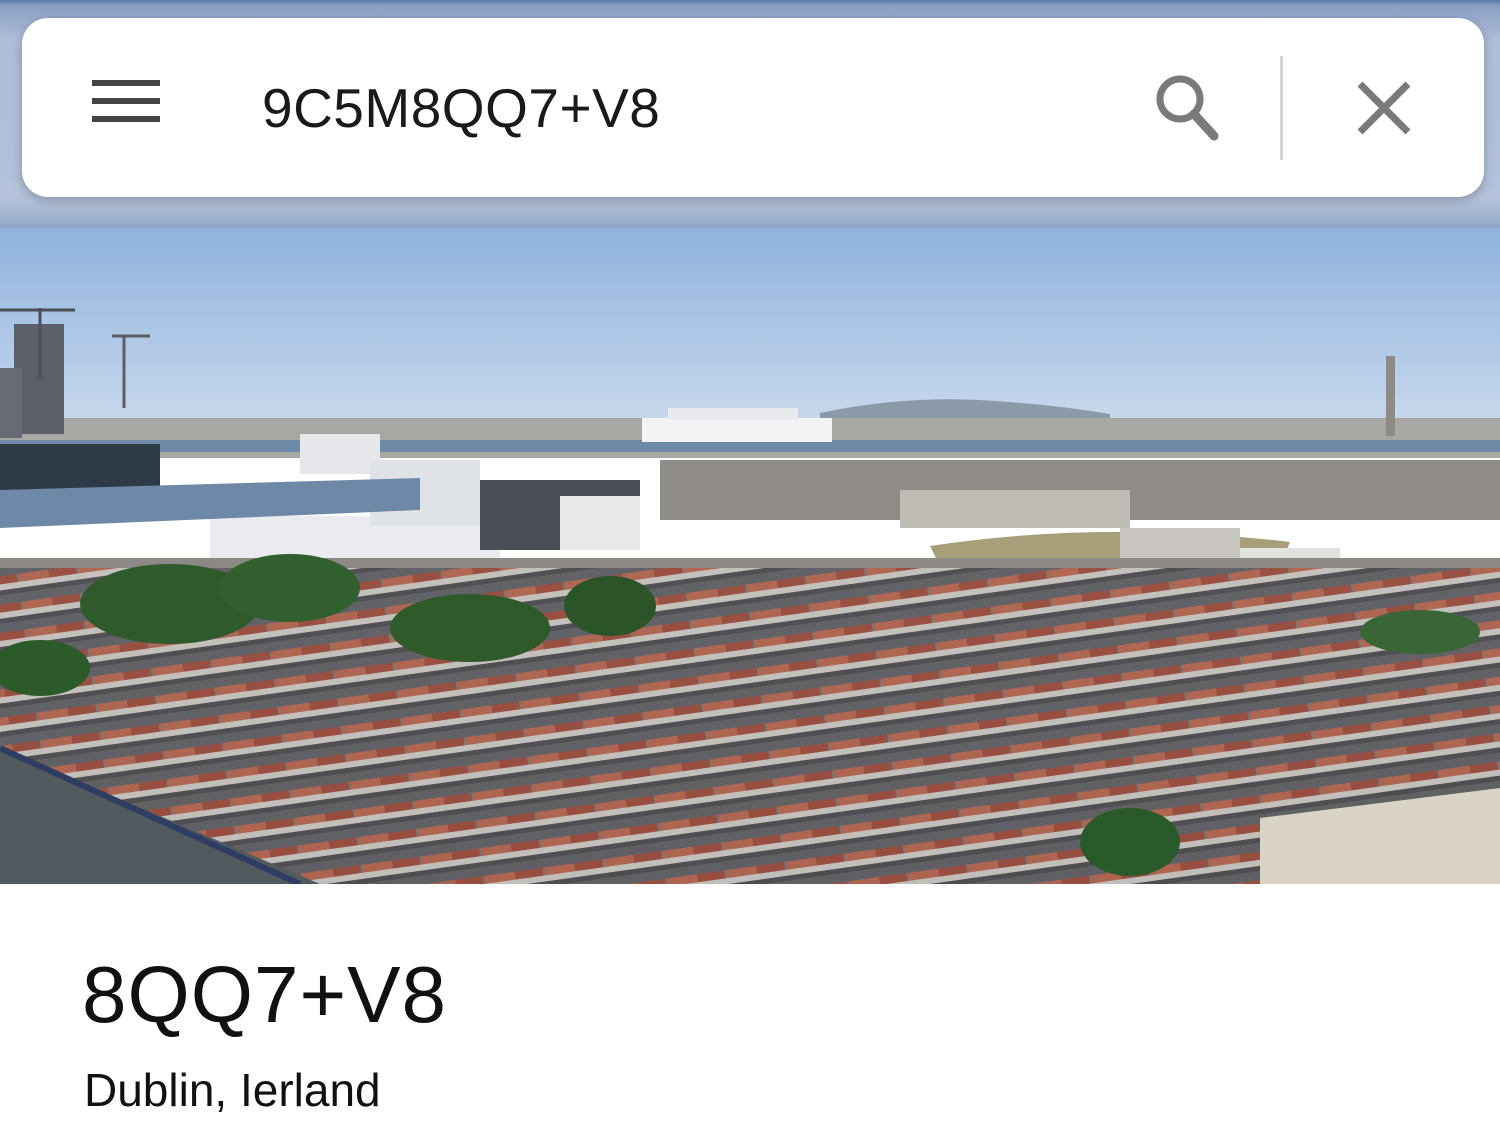  What do you see at coordinates (1187, 108) in the screenshot?
I see `search-icon` at bounding box center [1187, 108].